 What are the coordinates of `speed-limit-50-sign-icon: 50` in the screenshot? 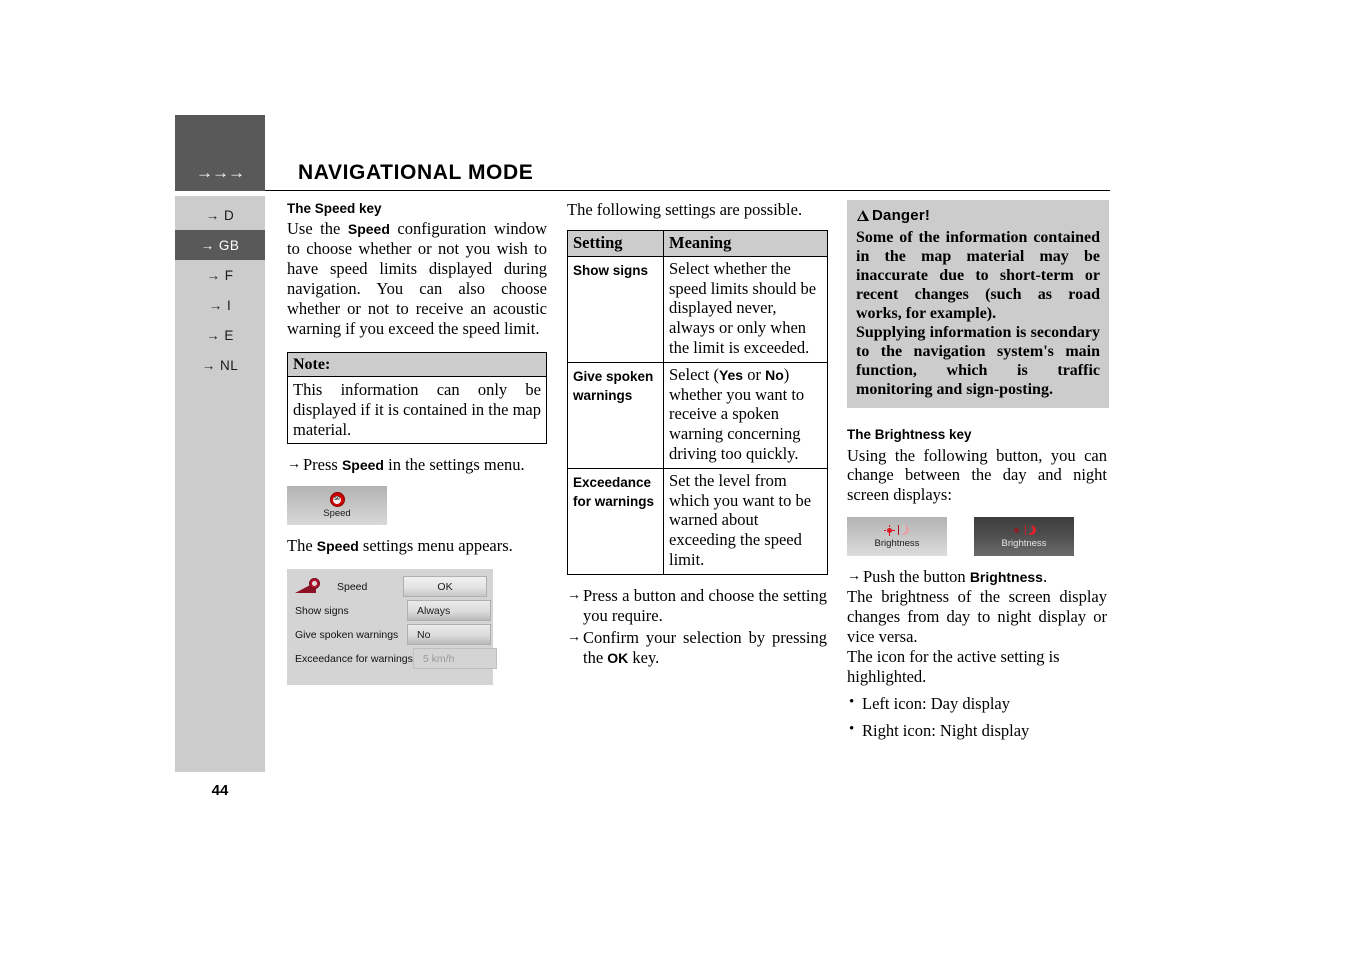 It's located at (337, 500).